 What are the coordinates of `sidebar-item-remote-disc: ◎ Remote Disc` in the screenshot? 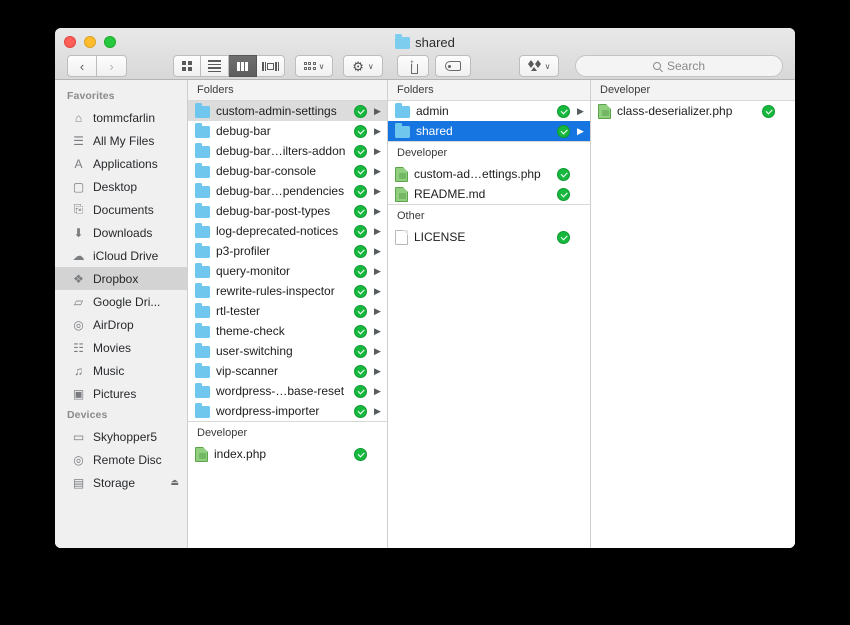 It's located at (121, 459).